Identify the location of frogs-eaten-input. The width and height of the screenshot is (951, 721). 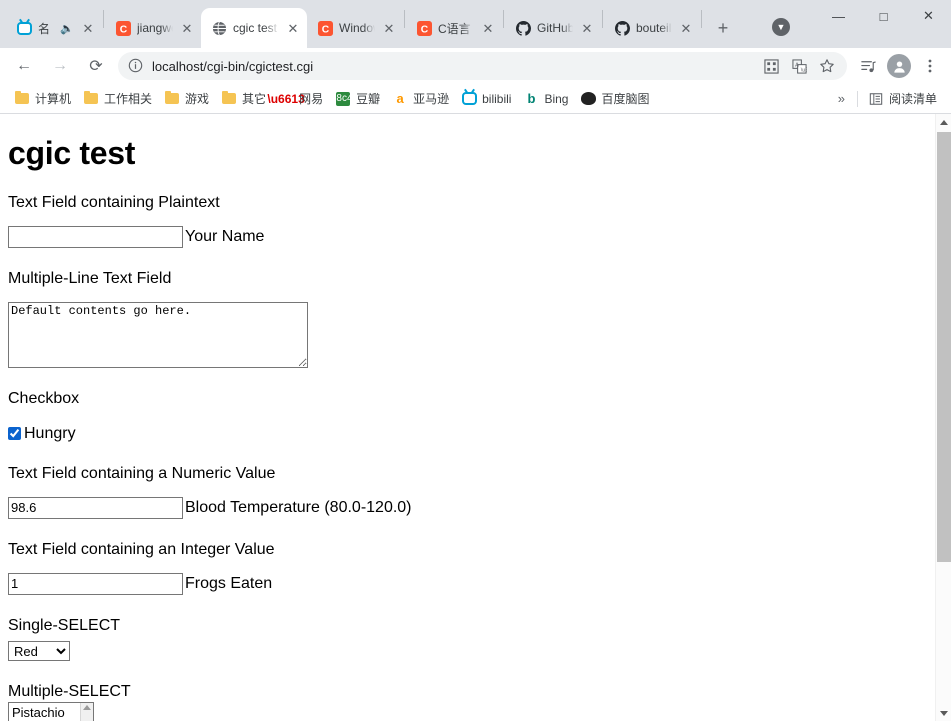
(95, 583).